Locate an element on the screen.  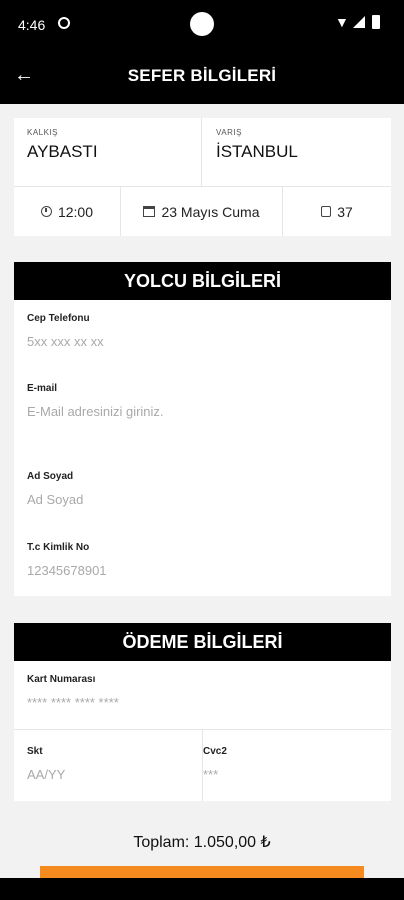
payment-form: Kart Numarası Skt Cvc2 is located at coordinates (202, 731).